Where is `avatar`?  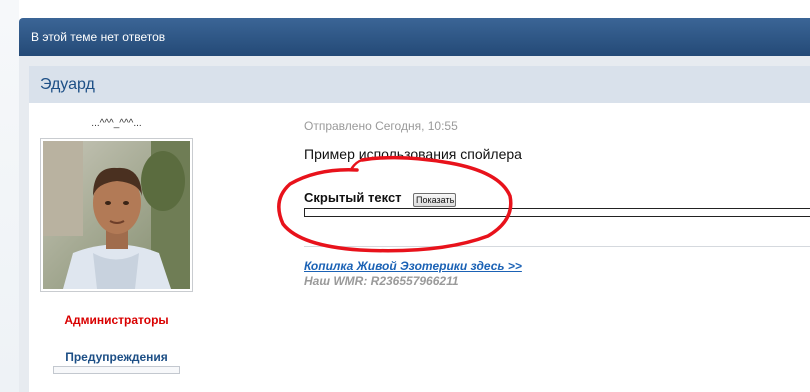
avatar is located at coordinates (116, 215).